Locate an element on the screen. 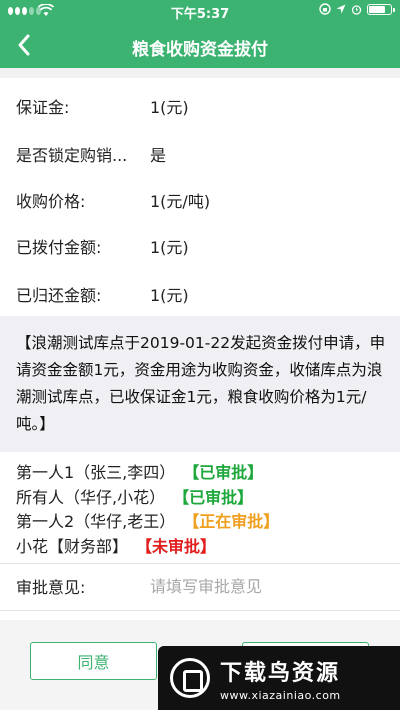  info-value: 1(元/吨) is located at coordinates (180, 201).